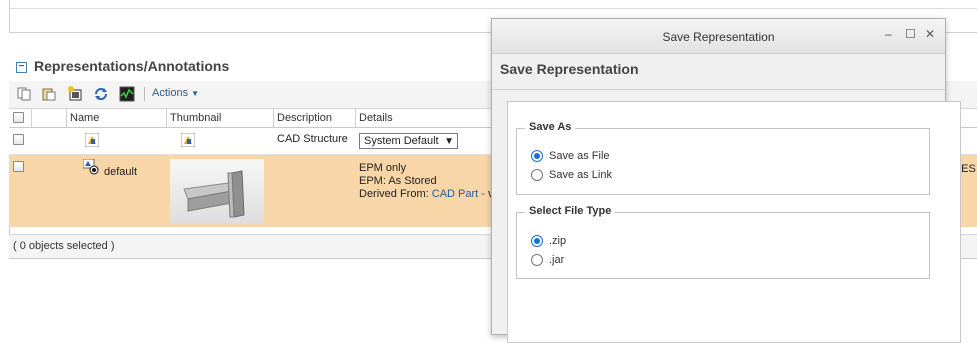 The height and width of the screenshot is (343, 977). What do you see at coordinates (75, 94) in the screenshot?
I see `new-representation-icon` at bounding box center [75, 94].